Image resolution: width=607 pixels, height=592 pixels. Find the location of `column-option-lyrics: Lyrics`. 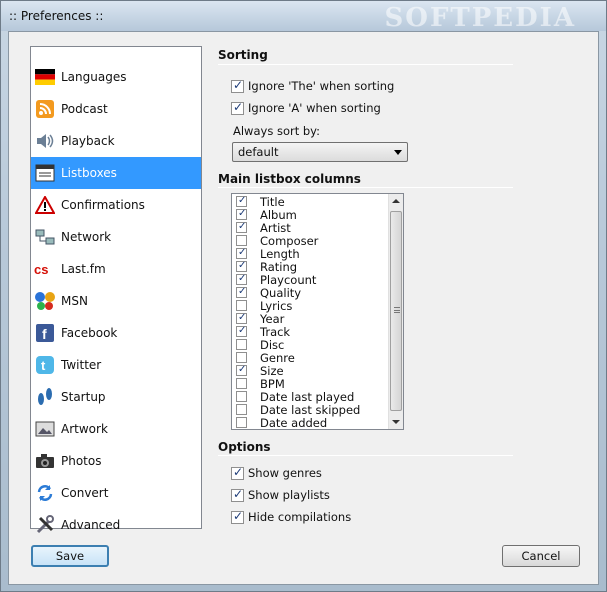

column-option-lyrics: Lyrics is located at coordinates (264, 306).